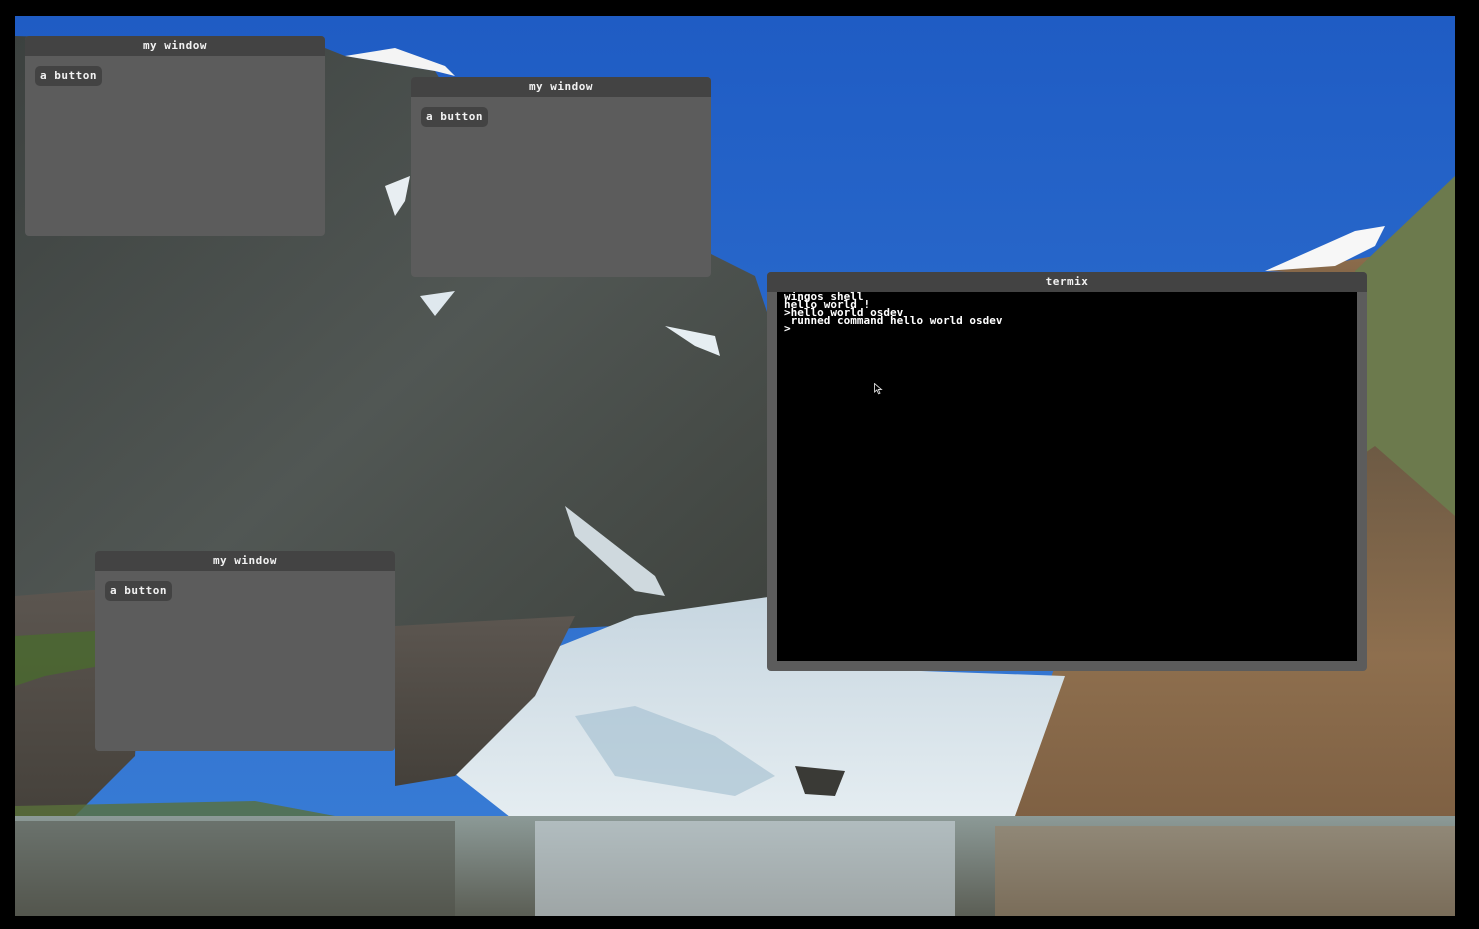 The height and width of the screenshot is (929, 1479). Describe the element at coordinates (245, 651) in the screenshot. I see `app-window-3: my window a button` at that location.